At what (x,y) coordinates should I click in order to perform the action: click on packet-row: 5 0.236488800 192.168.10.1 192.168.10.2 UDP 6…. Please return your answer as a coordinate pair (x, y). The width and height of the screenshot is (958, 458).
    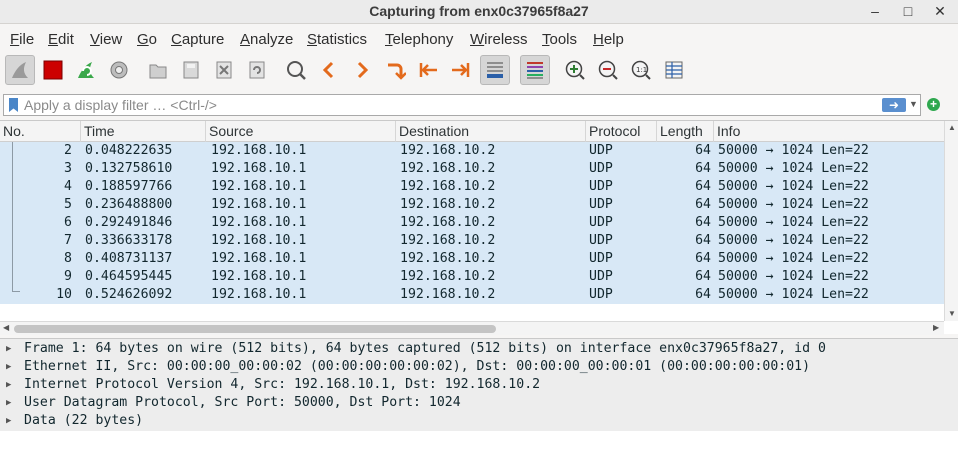
    Looking at the image, I should click on (472, 205).